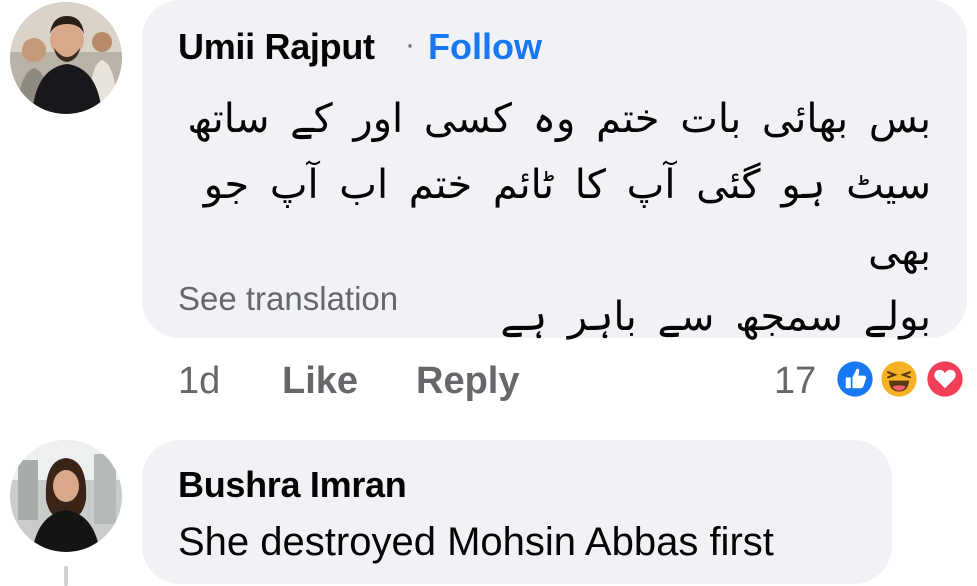  Describe the element at coordinates (855, 379) in the screenshot. I see `like-reaction-icon` at that location.